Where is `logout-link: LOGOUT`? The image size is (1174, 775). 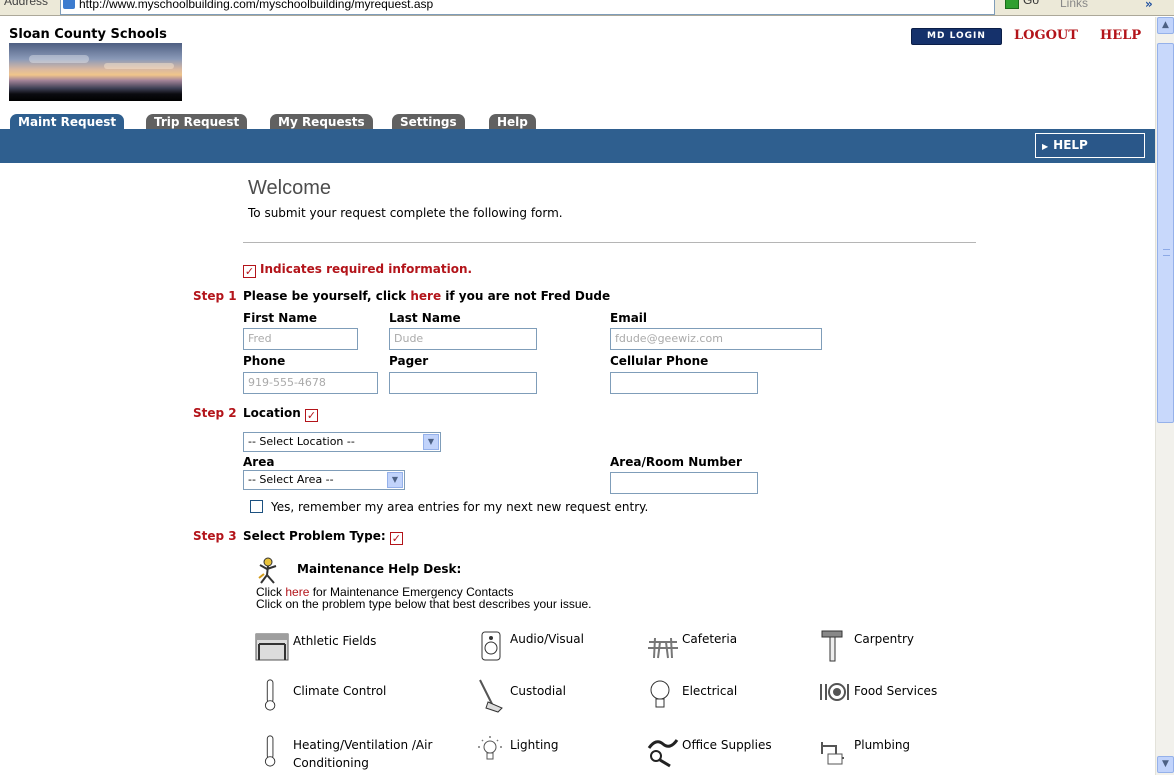 logout-link: LOGOUT is located at coordinates (1046, 35).